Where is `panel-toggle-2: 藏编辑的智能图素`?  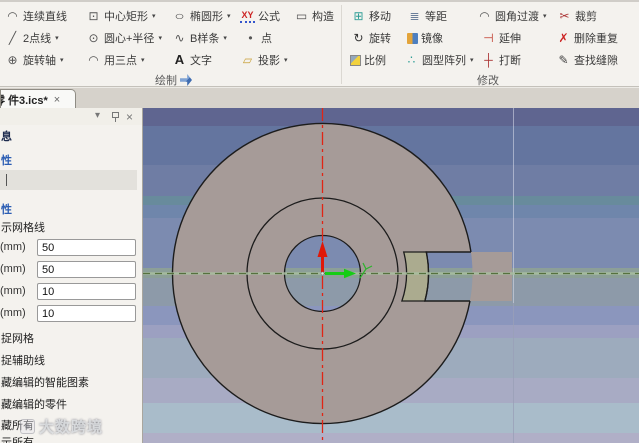
panel-toggle-2: 藏编辑的智能图素 is located at coordinates (45, 382).